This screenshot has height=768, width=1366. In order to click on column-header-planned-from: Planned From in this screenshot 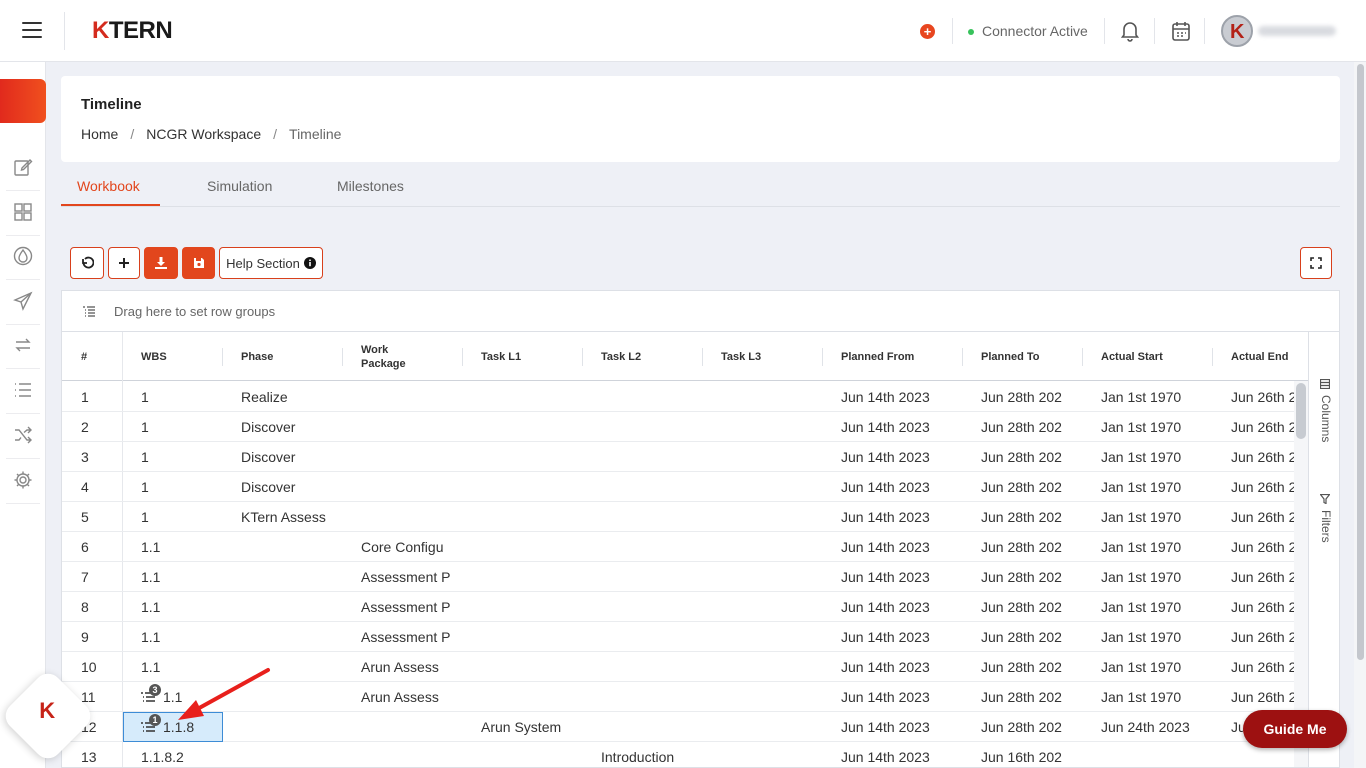, I will do `click(877, 356)`.